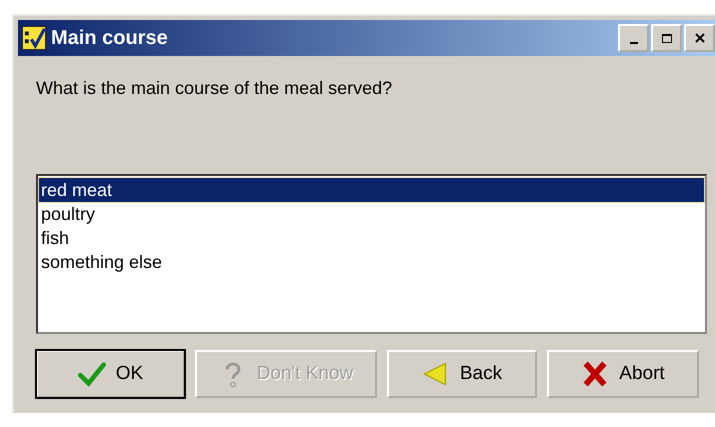 The width and height of the screenshot is (715, 427). Describe the element at coordinates (110, 374) in the screenshot. I see `dialog-button: OK` at that location.